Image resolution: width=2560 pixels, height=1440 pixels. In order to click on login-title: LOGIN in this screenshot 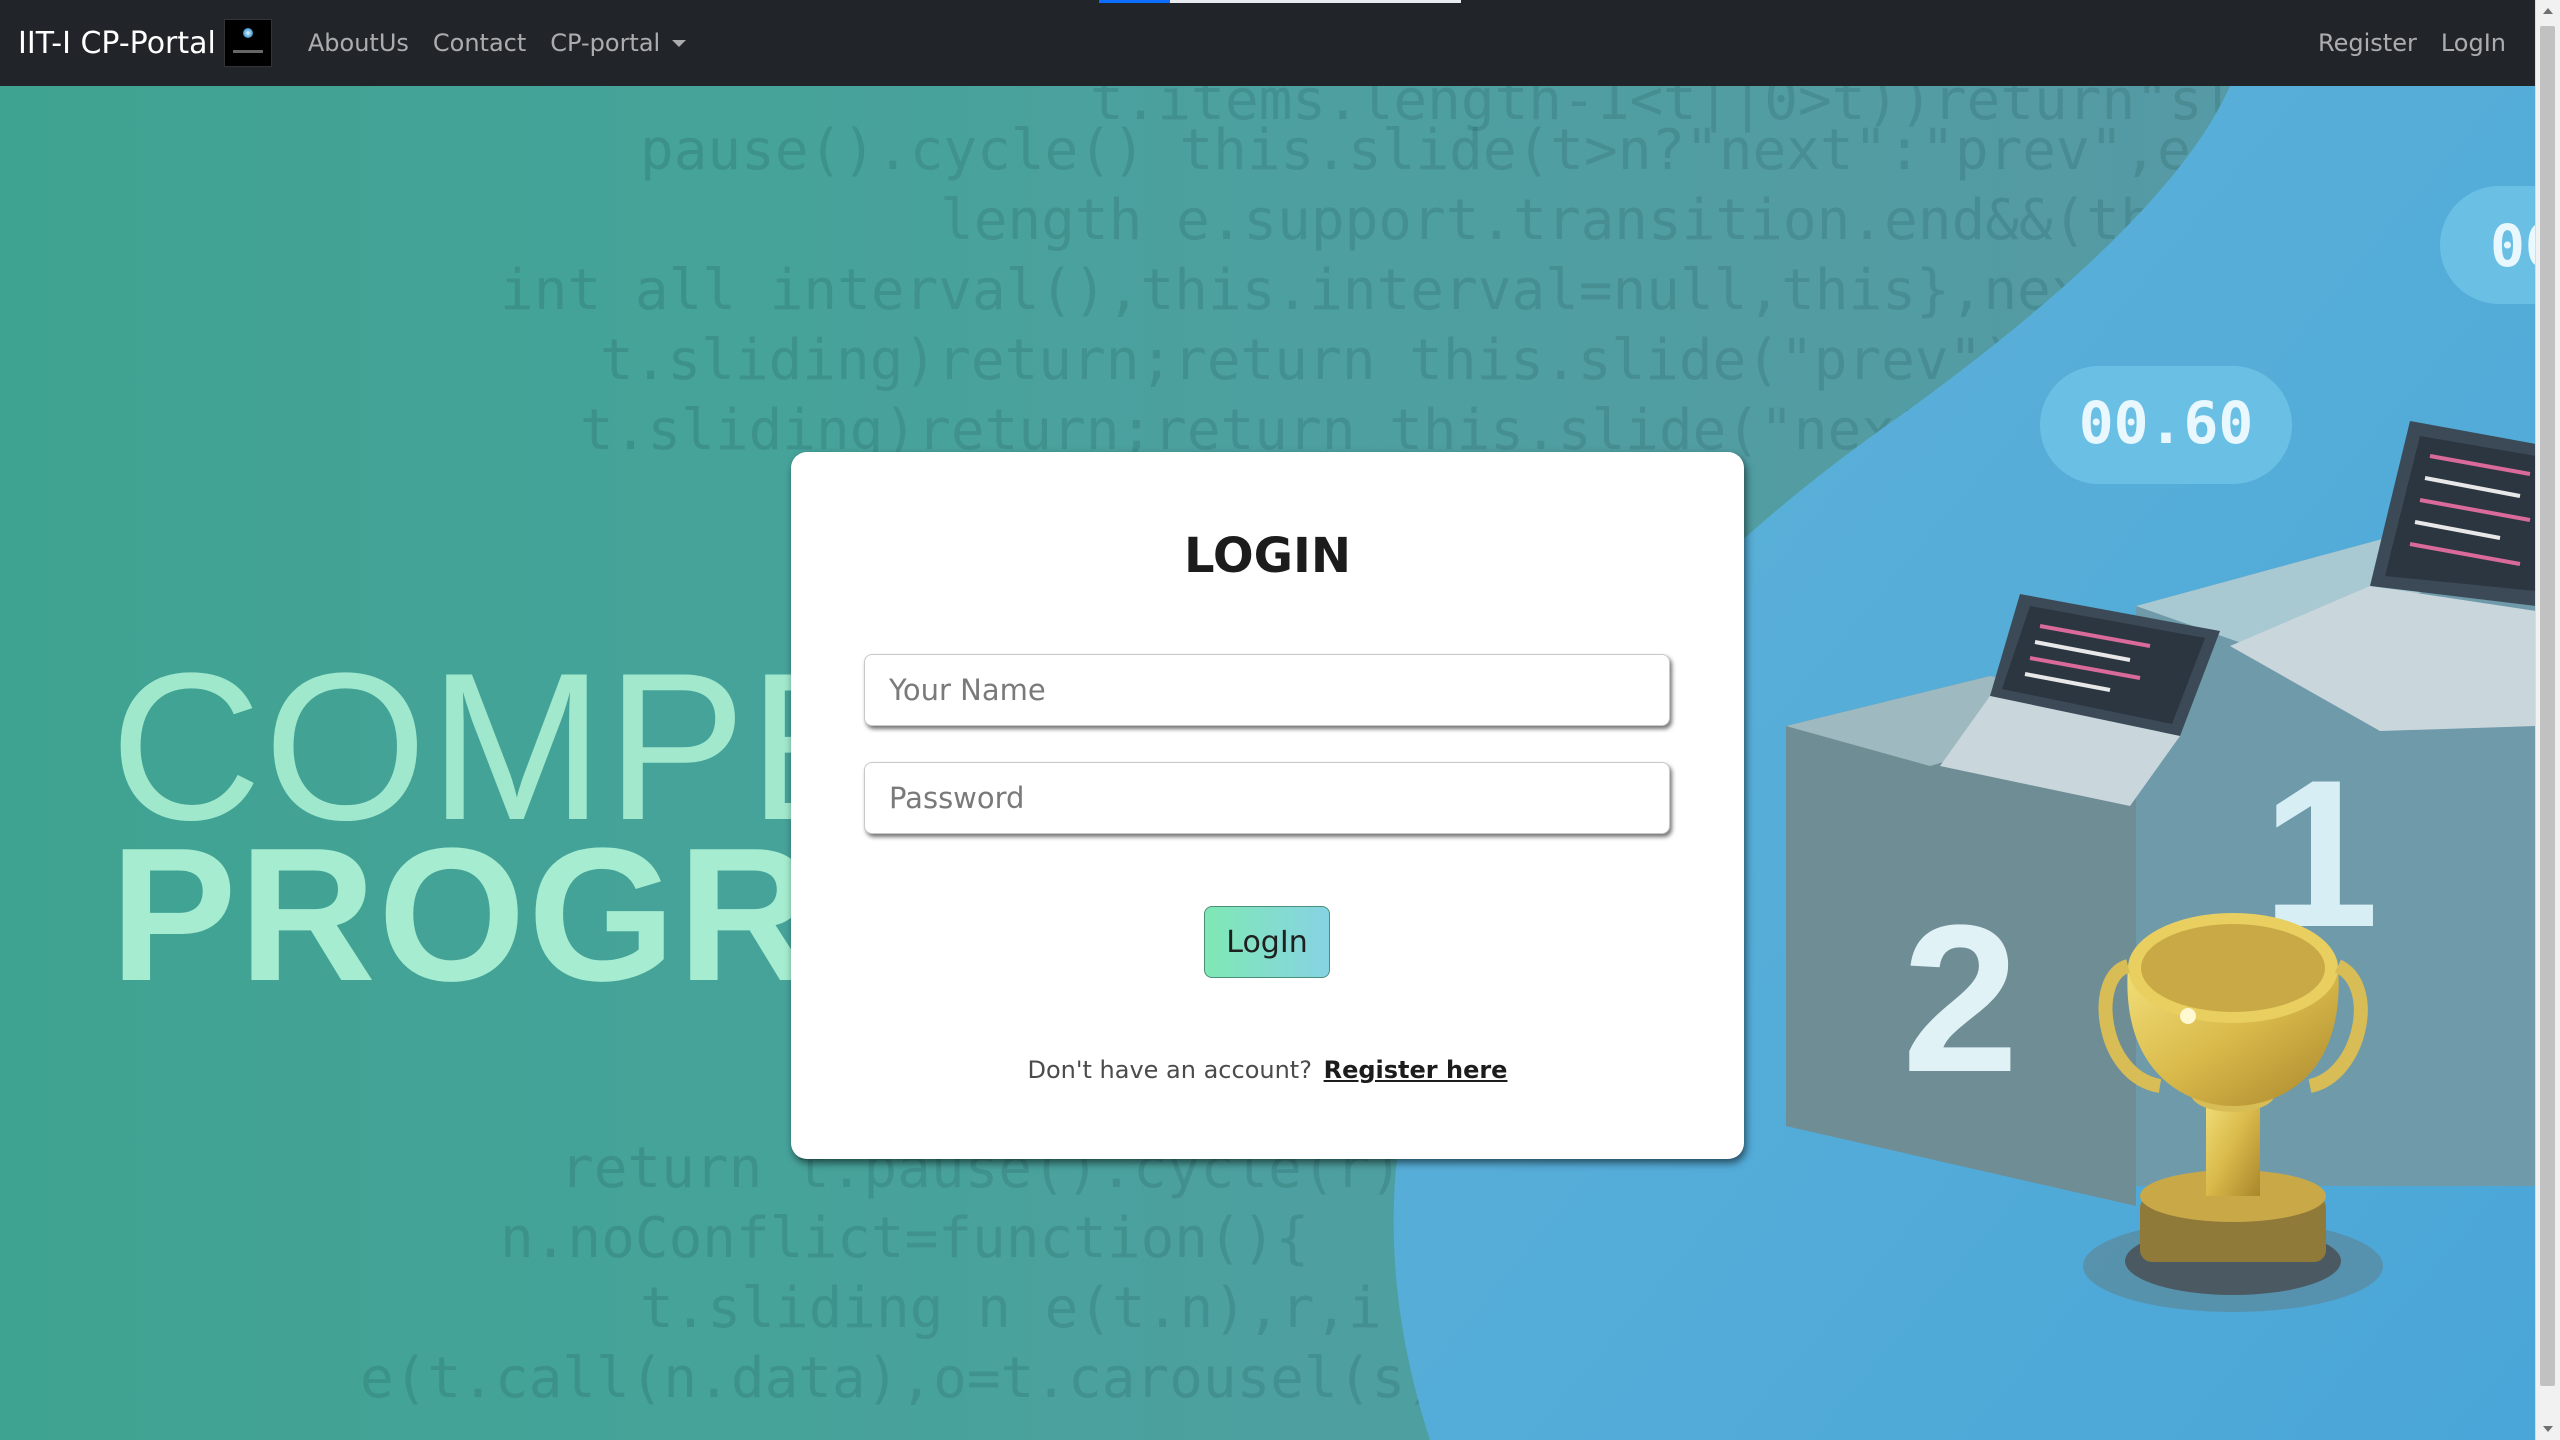, I will do `click(1267, 556)`.